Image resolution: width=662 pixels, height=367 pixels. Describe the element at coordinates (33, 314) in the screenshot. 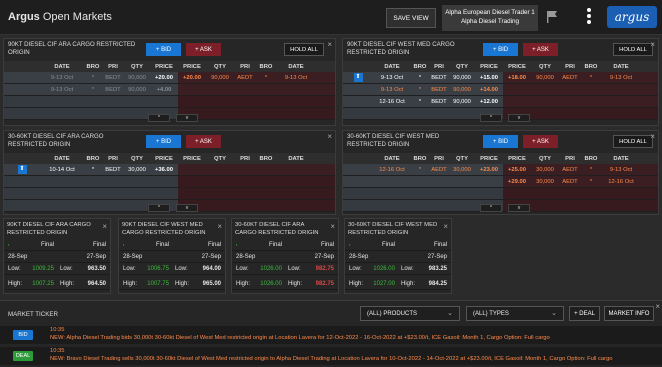

I see `ticker-title: MARKET TICKER` at that location.